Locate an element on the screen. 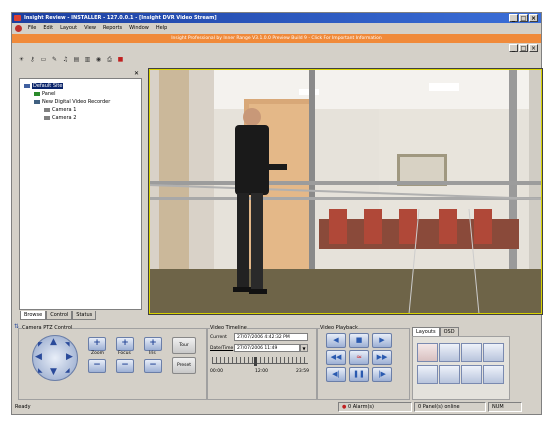 The image size is (550, 426). app-logo-icon is located at coordinates (18, 28).